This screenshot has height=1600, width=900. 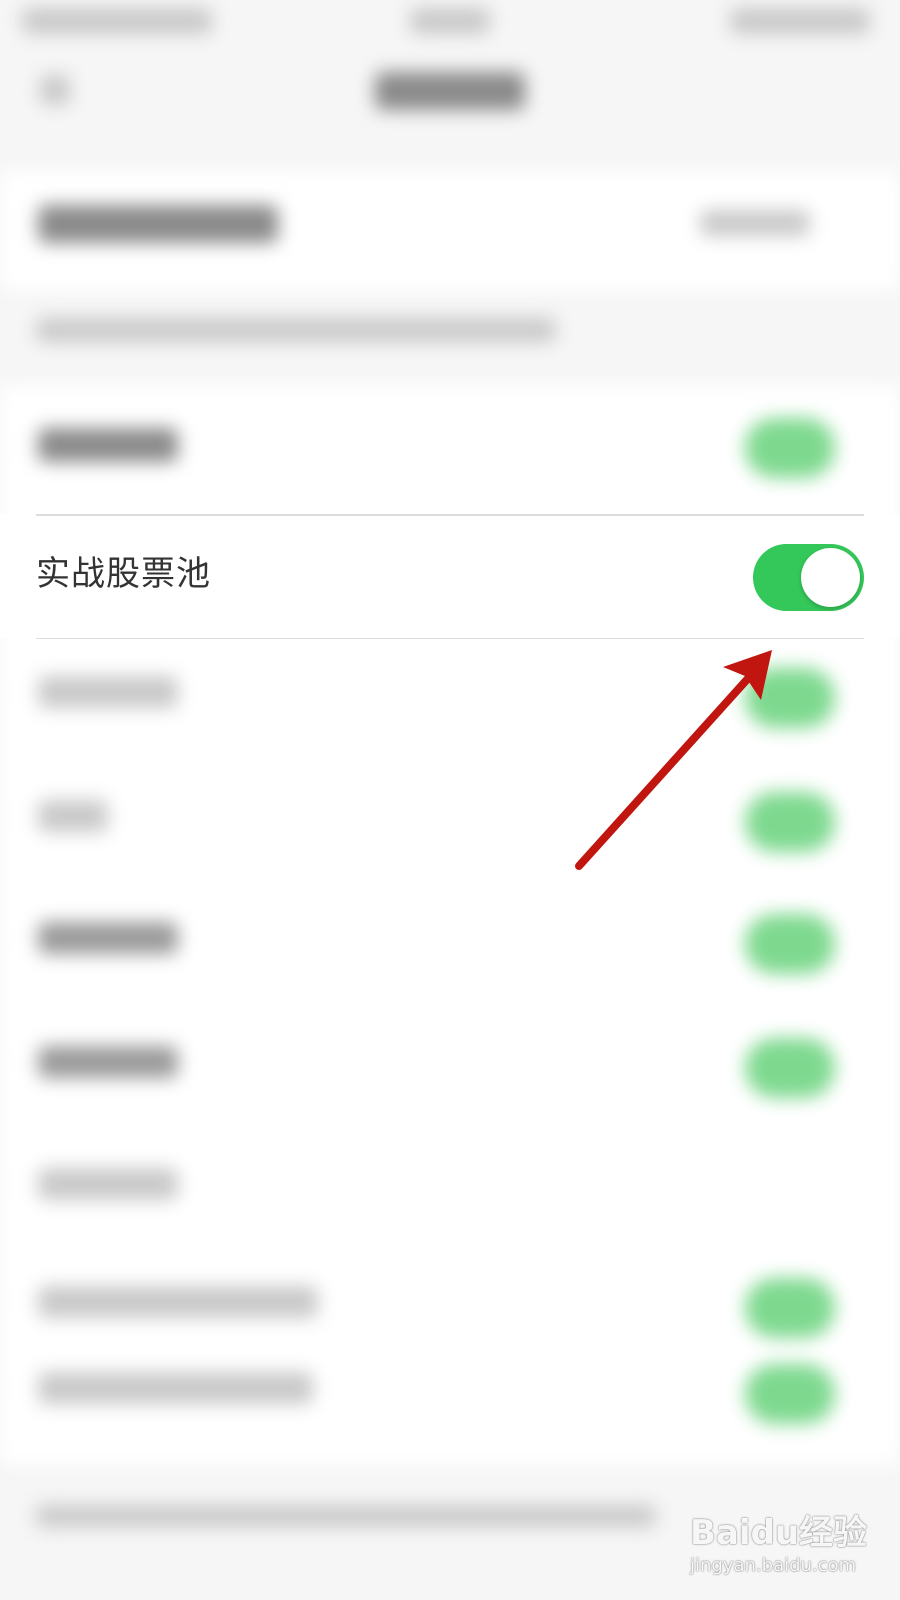 I want to click on row-6-toggle, so click(x=790, y=1068).